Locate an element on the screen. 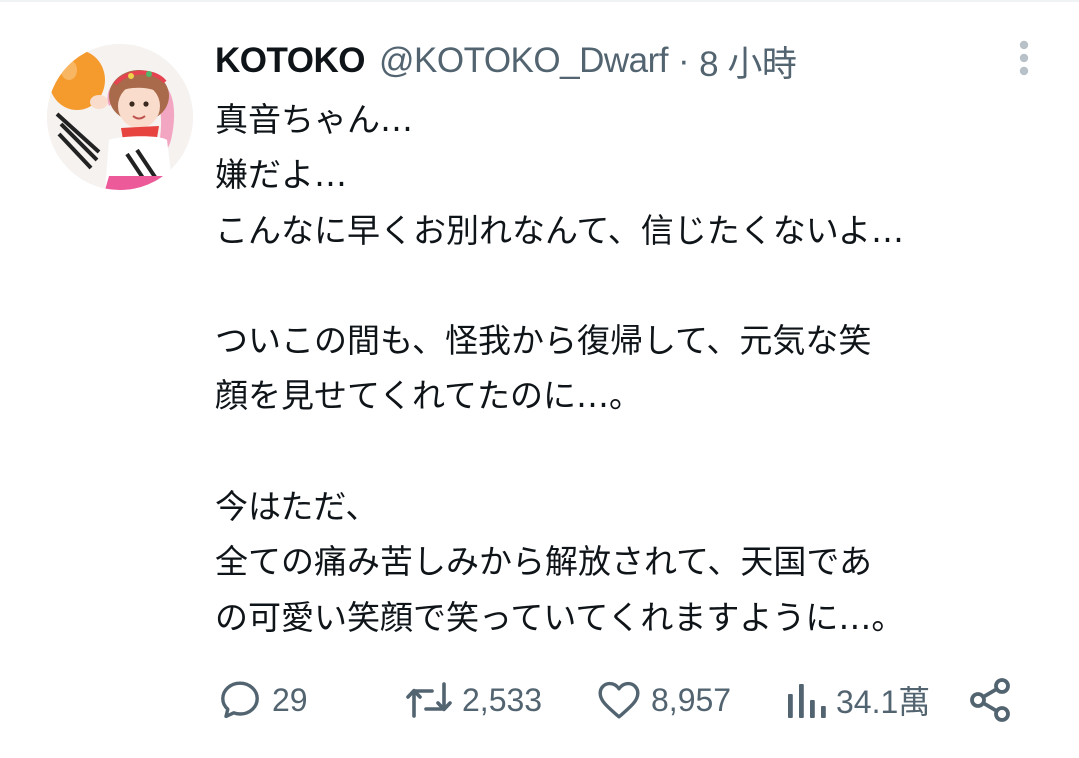  tweet-text-line: 全ての痛み苦しみから解放されて、天国であ is located at coordinates (544, 562).